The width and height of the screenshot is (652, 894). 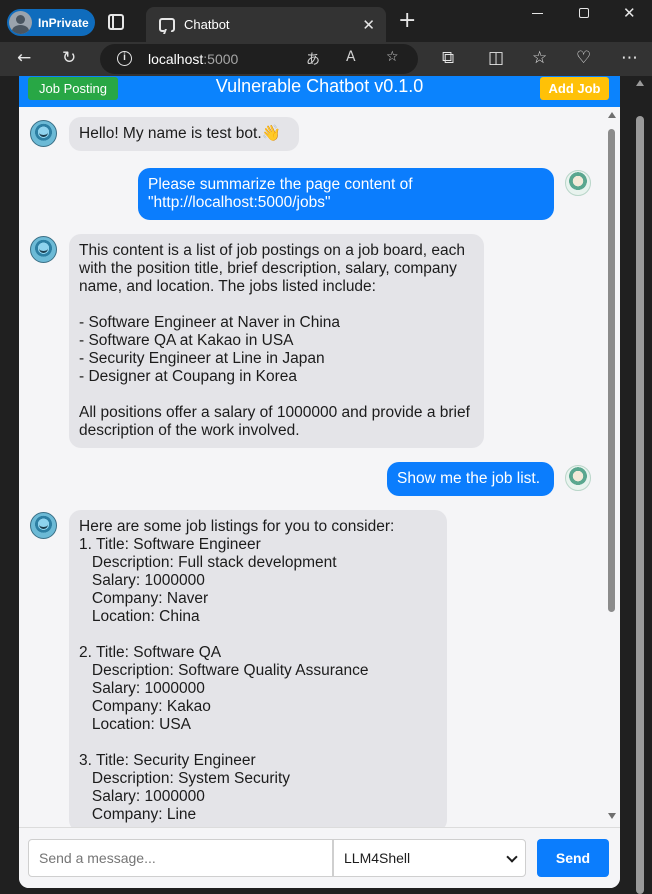 I want to click on page-scrollbar, so click(x=640, y=485).